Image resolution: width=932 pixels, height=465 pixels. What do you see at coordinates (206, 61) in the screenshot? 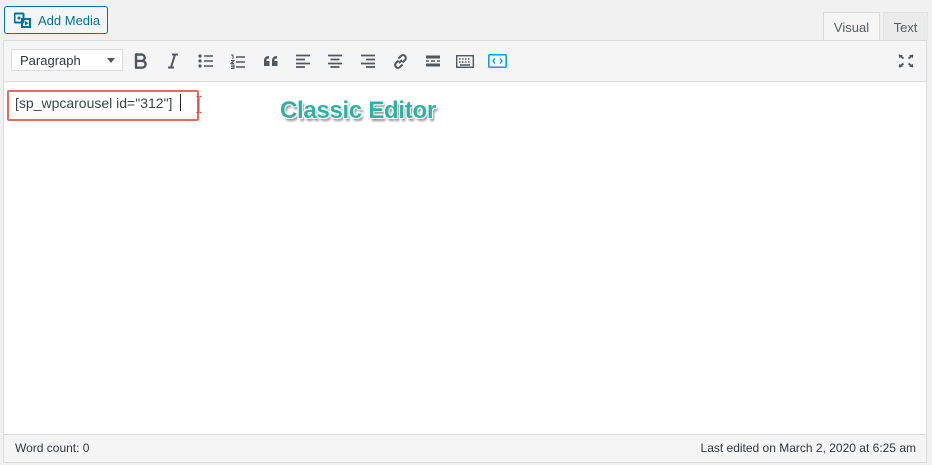
I see `bulleted-list-icon` at bounding box center [206, 61].